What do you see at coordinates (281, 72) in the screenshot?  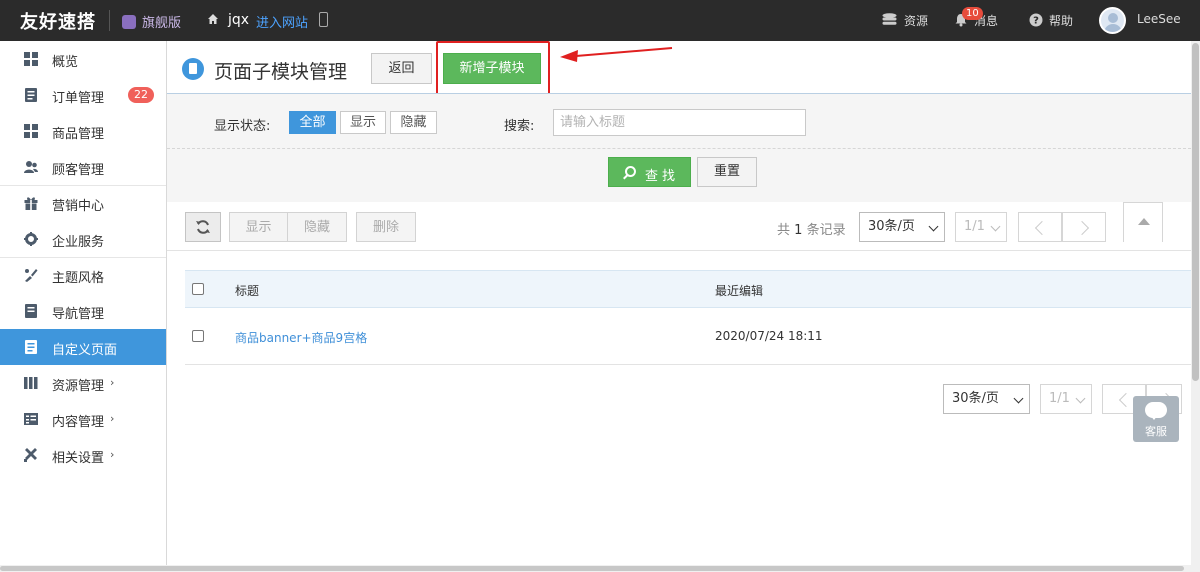 I see `page-title: 页面子模块管理` at bounding box center [281, 72].